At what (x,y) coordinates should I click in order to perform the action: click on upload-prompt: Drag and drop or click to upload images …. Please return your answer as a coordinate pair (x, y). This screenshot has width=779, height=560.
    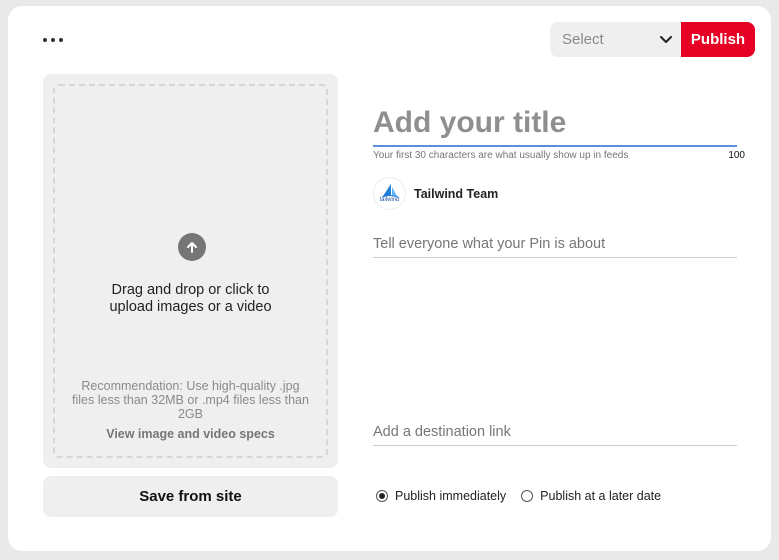
    Looking at the image, I should click on (190, 298).